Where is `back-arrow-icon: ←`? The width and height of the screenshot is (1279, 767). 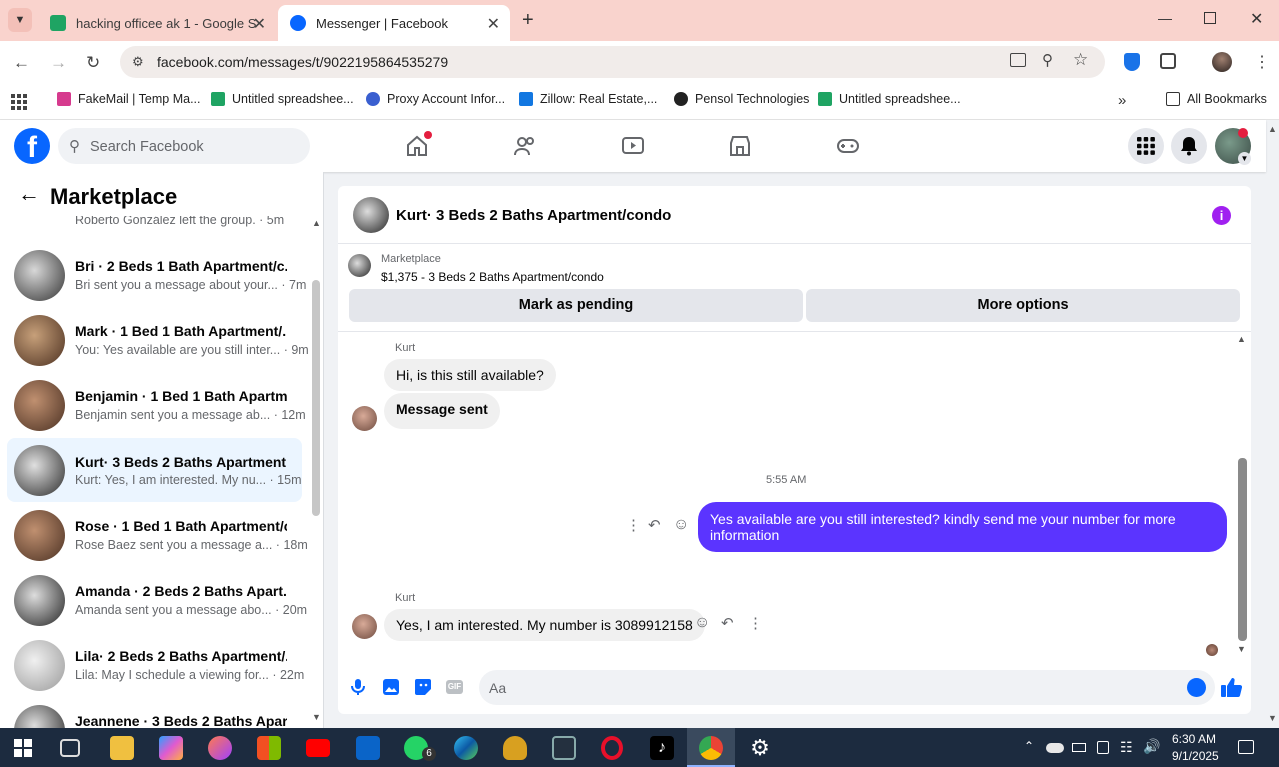
back-arrow-icon: ← is located at coordinates (29, 194).